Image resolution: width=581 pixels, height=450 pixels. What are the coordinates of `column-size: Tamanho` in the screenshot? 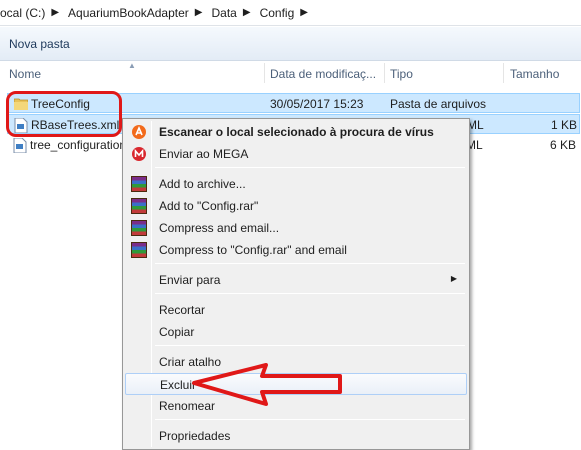 It's located at (534, 74).